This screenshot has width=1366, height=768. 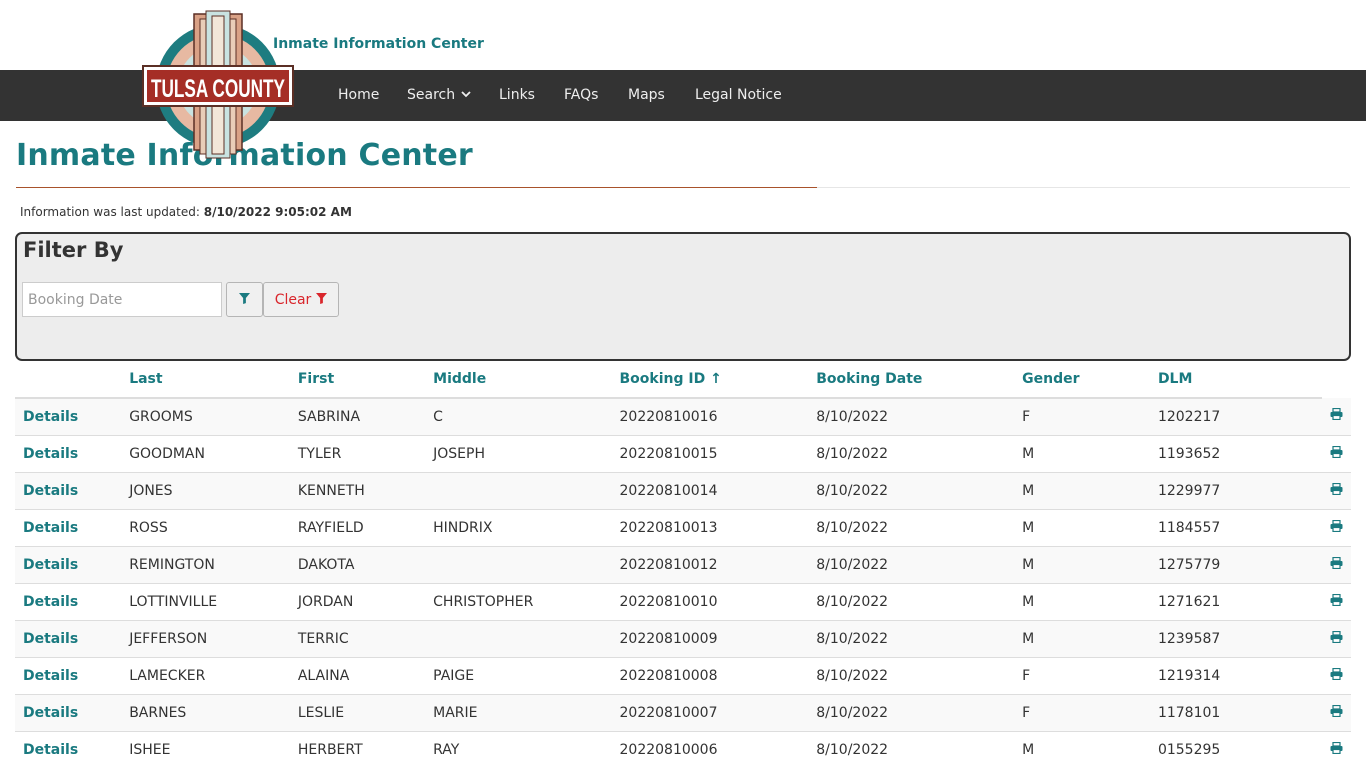 I want to click on header-middle: Middle, so click(x=518, y=379).